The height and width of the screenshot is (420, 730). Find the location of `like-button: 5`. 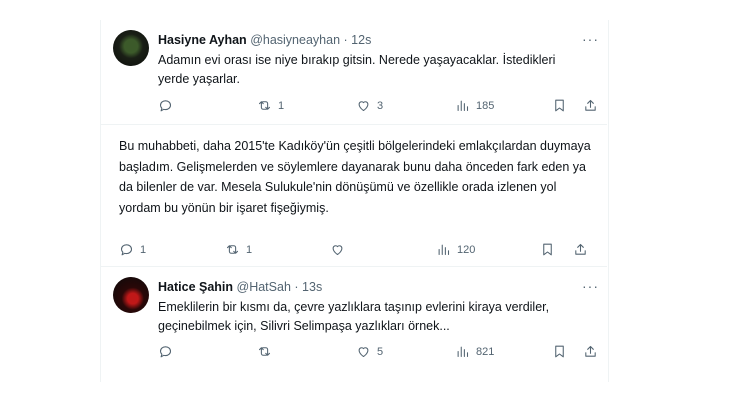

like-button: 5 is located at coordinates (369, 351).